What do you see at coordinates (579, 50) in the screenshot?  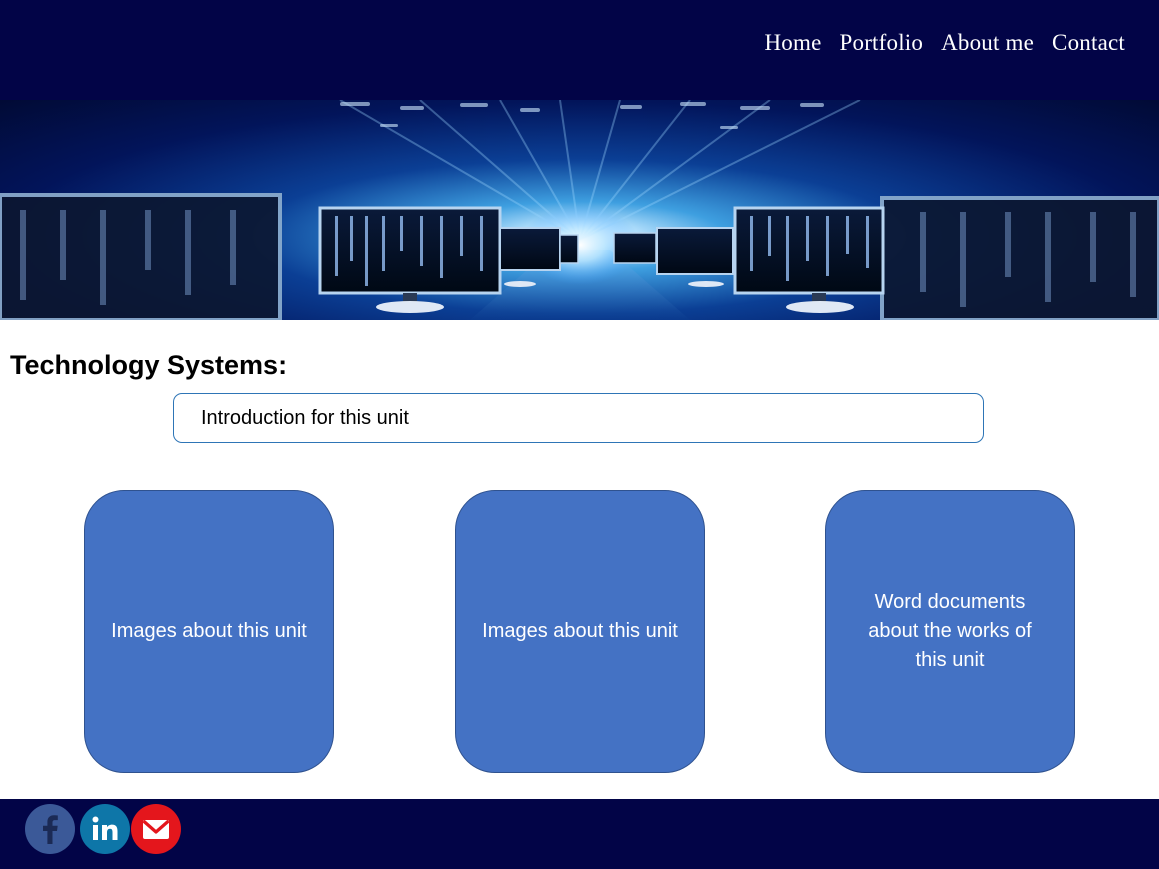 I see `site-header: Home Portfolio About me Contact` at bounding box center [579, 50].